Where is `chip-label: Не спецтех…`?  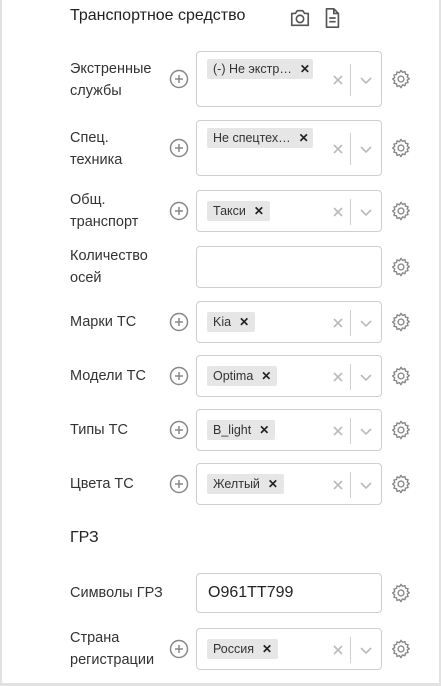
chip-label: Не спецтех… is located at coordinates (252, 138).